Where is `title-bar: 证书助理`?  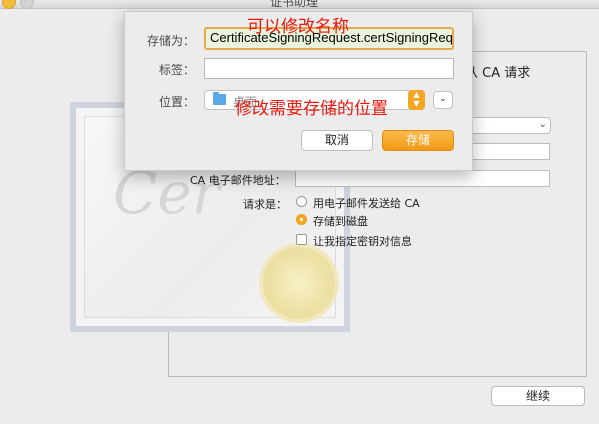
title-bar: 证书助理 is located at coordinates (299, 4).